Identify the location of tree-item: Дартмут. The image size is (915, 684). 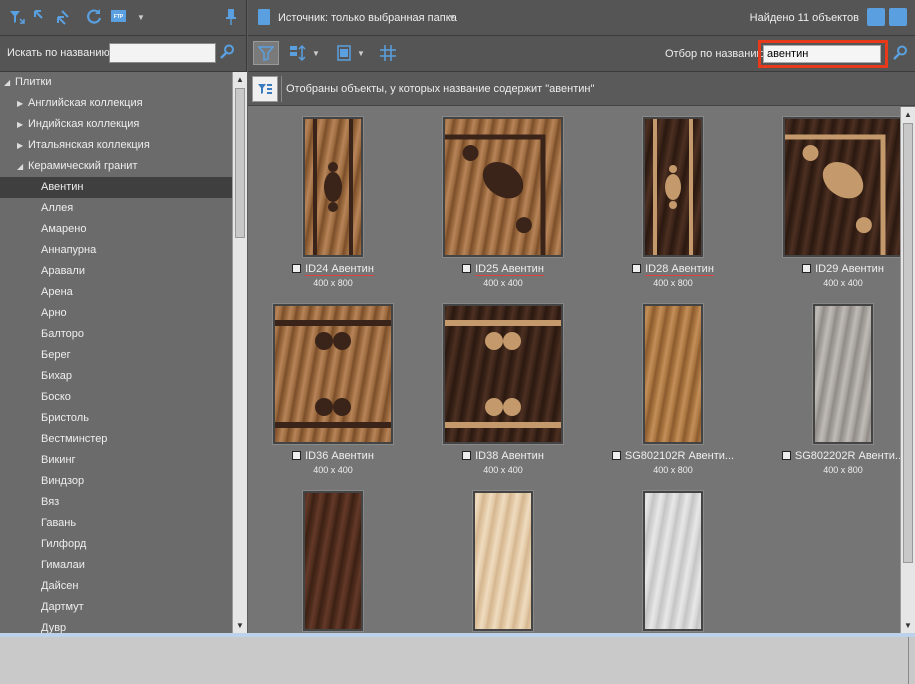
(116, 607).